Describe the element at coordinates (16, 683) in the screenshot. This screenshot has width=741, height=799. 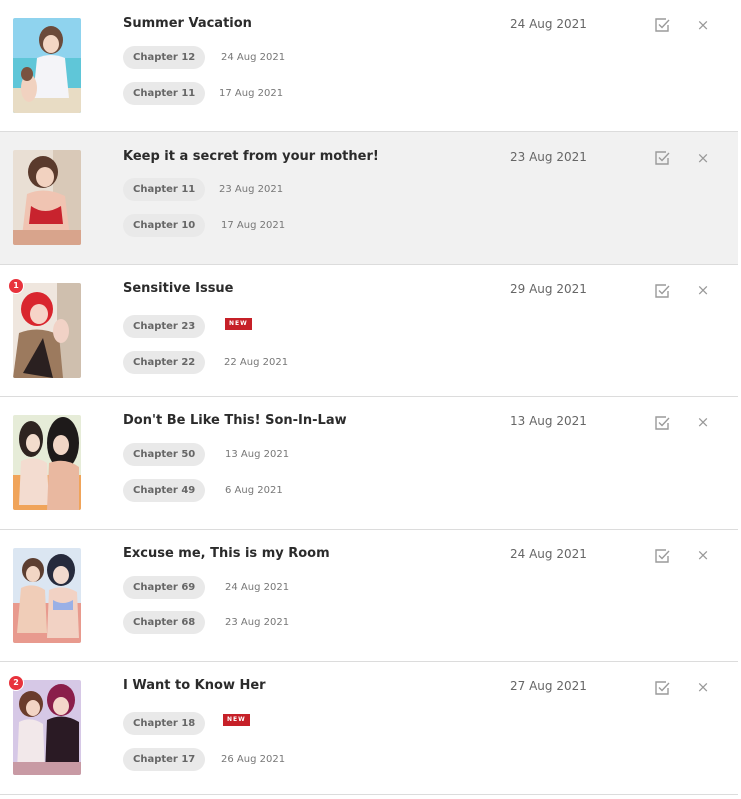
I see `notification-badge: 2` at that location.